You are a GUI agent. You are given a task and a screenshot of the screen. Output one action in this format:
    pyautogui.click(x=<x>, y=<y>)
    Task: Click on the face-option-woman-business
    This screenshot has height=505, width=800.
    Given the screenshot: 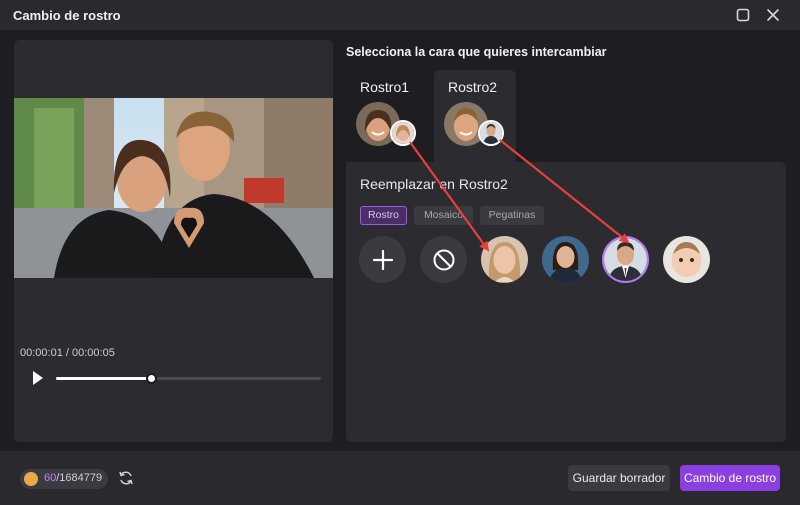 What is the action you would take?
    pyautogui.click(x=565, y=259)
    